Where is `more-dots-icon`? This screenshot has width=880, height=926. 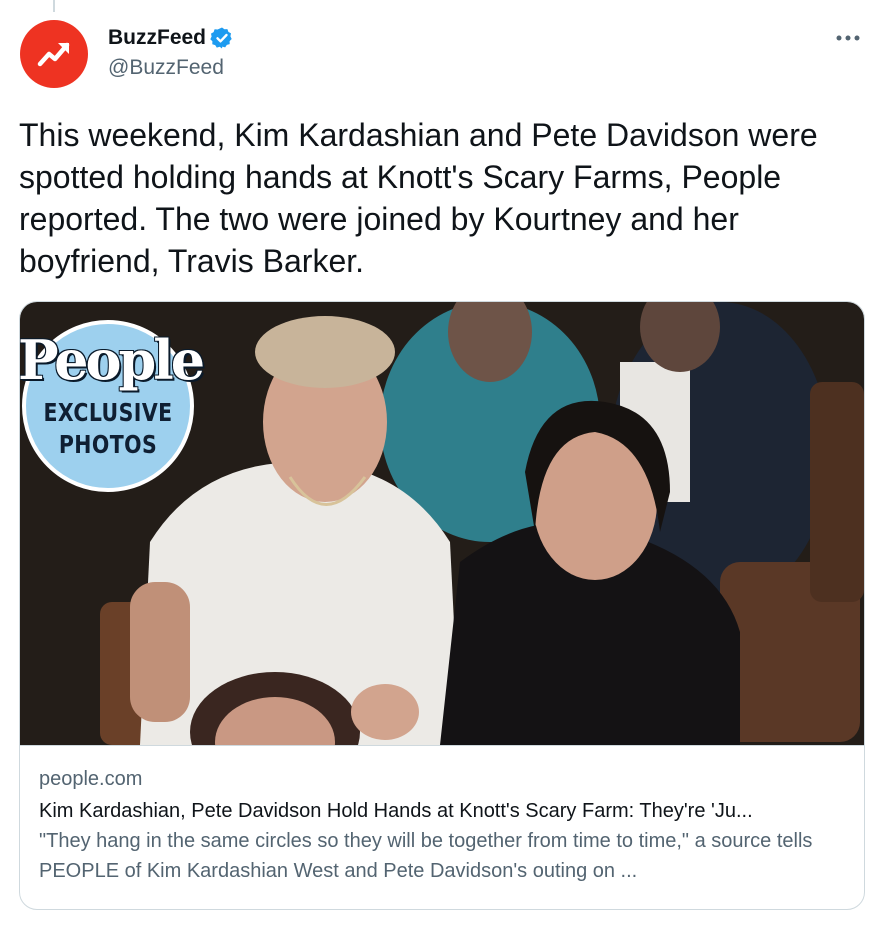
more-dots-icon is located at coordinates (848, 38).